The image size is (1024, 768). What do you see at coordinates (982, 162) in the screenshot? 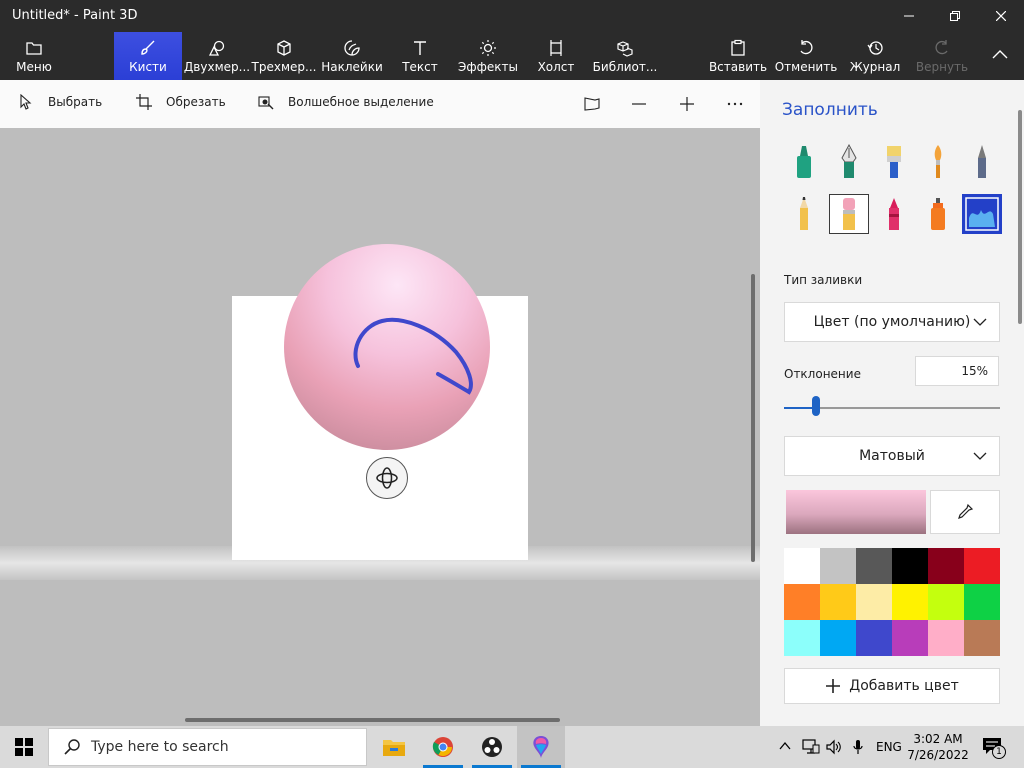
I see `brush-pixel-pen` at bounding box center [982, 162].